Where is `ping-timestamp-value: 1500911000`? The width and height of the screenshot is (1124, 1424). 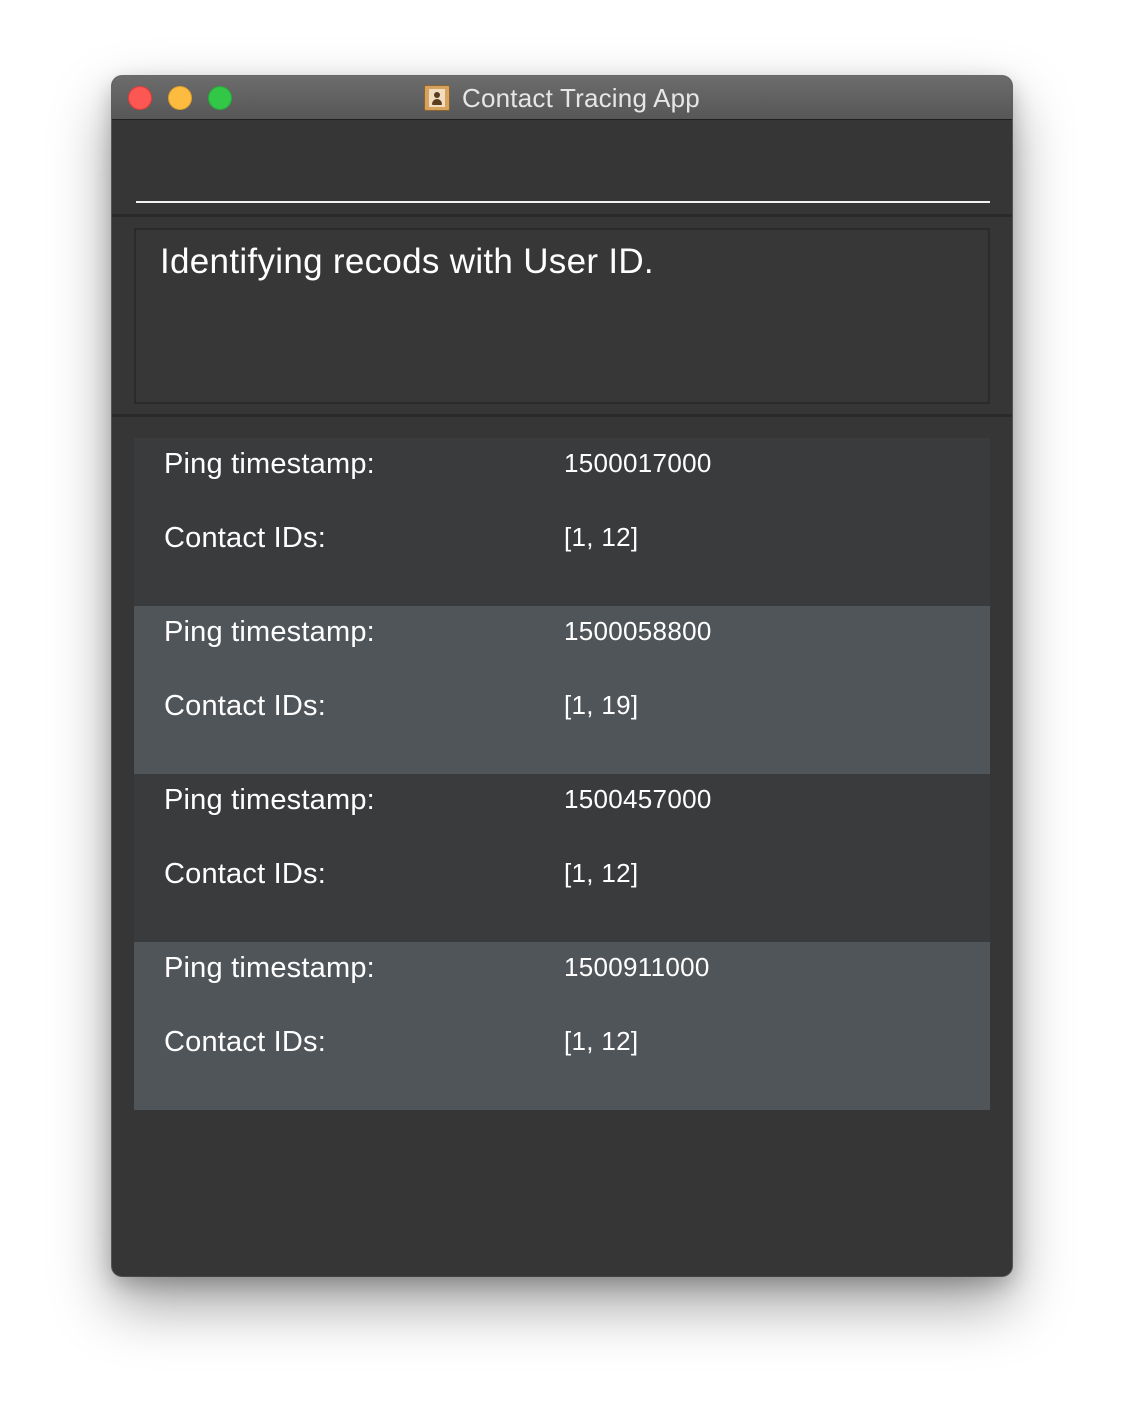 ping-timestamp-value: 1500911000 is located at coordinates (637, 967).